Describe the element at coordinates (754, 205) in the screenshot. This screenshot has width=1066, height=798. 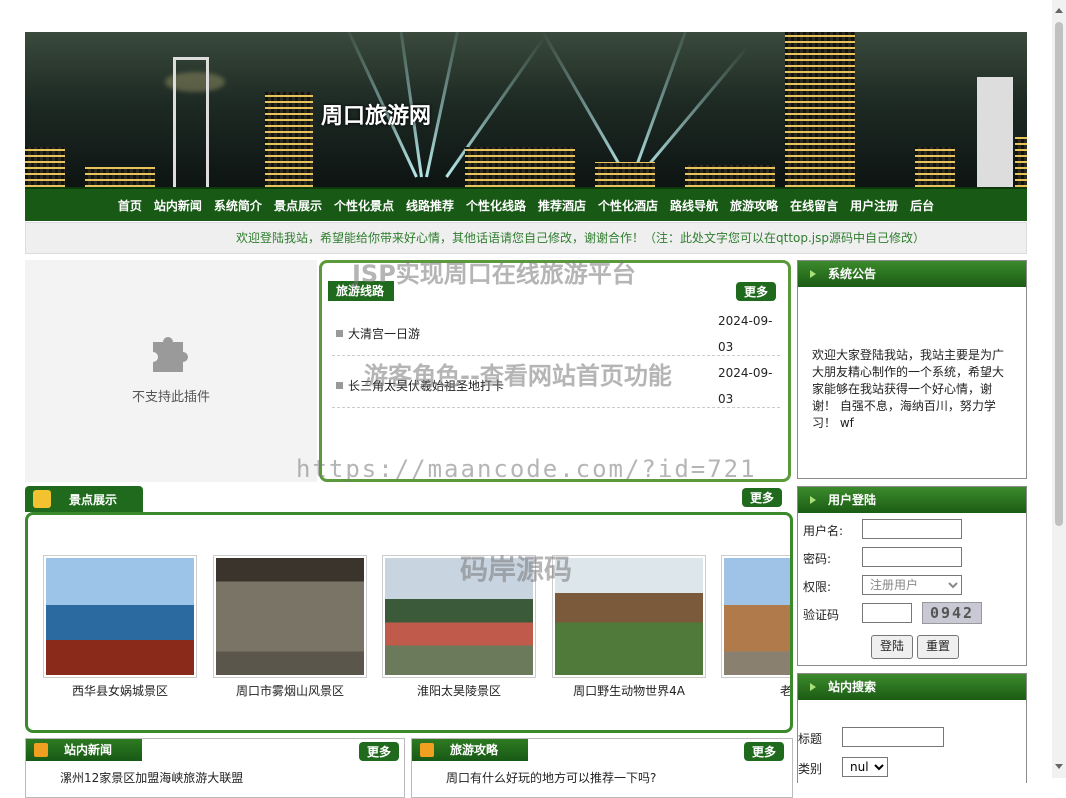
I see `nav-guides: 旅游攻略` at that location.